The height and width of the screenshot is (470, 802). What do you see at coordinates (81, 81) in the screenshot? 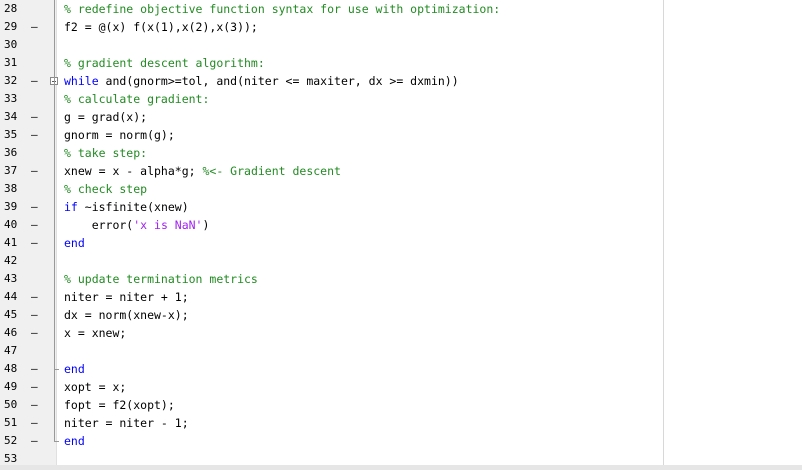
I see `code-token-keyword: while` at bounding box center [81, 81].